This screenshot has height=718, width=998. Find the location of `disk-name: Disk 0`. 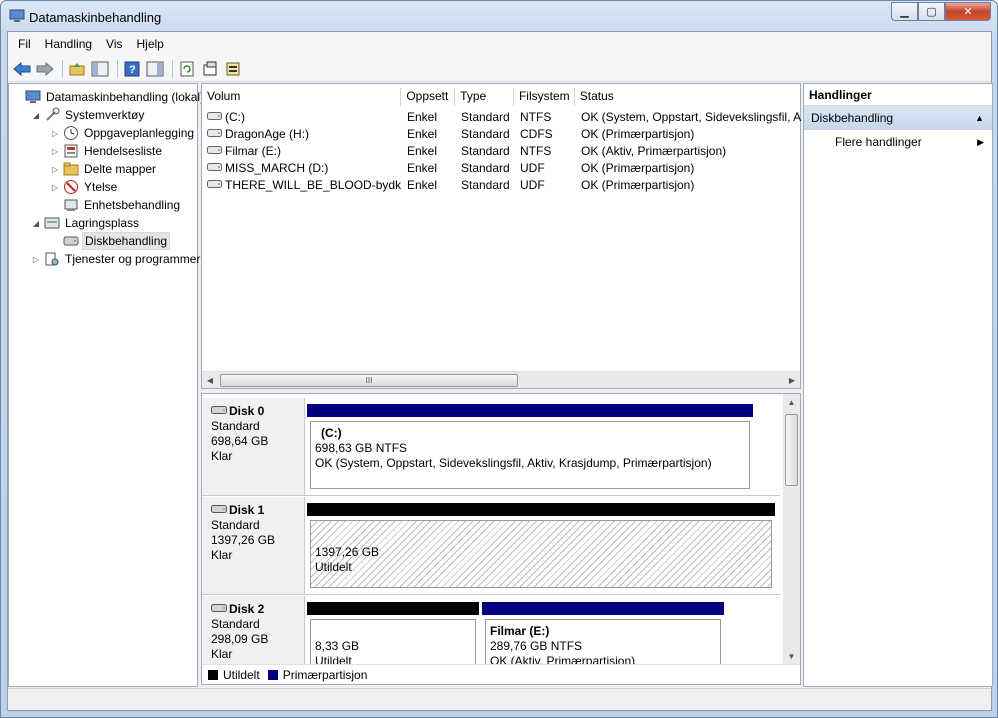

disk-name: Disk 0 is located at coordinates (257, 411).